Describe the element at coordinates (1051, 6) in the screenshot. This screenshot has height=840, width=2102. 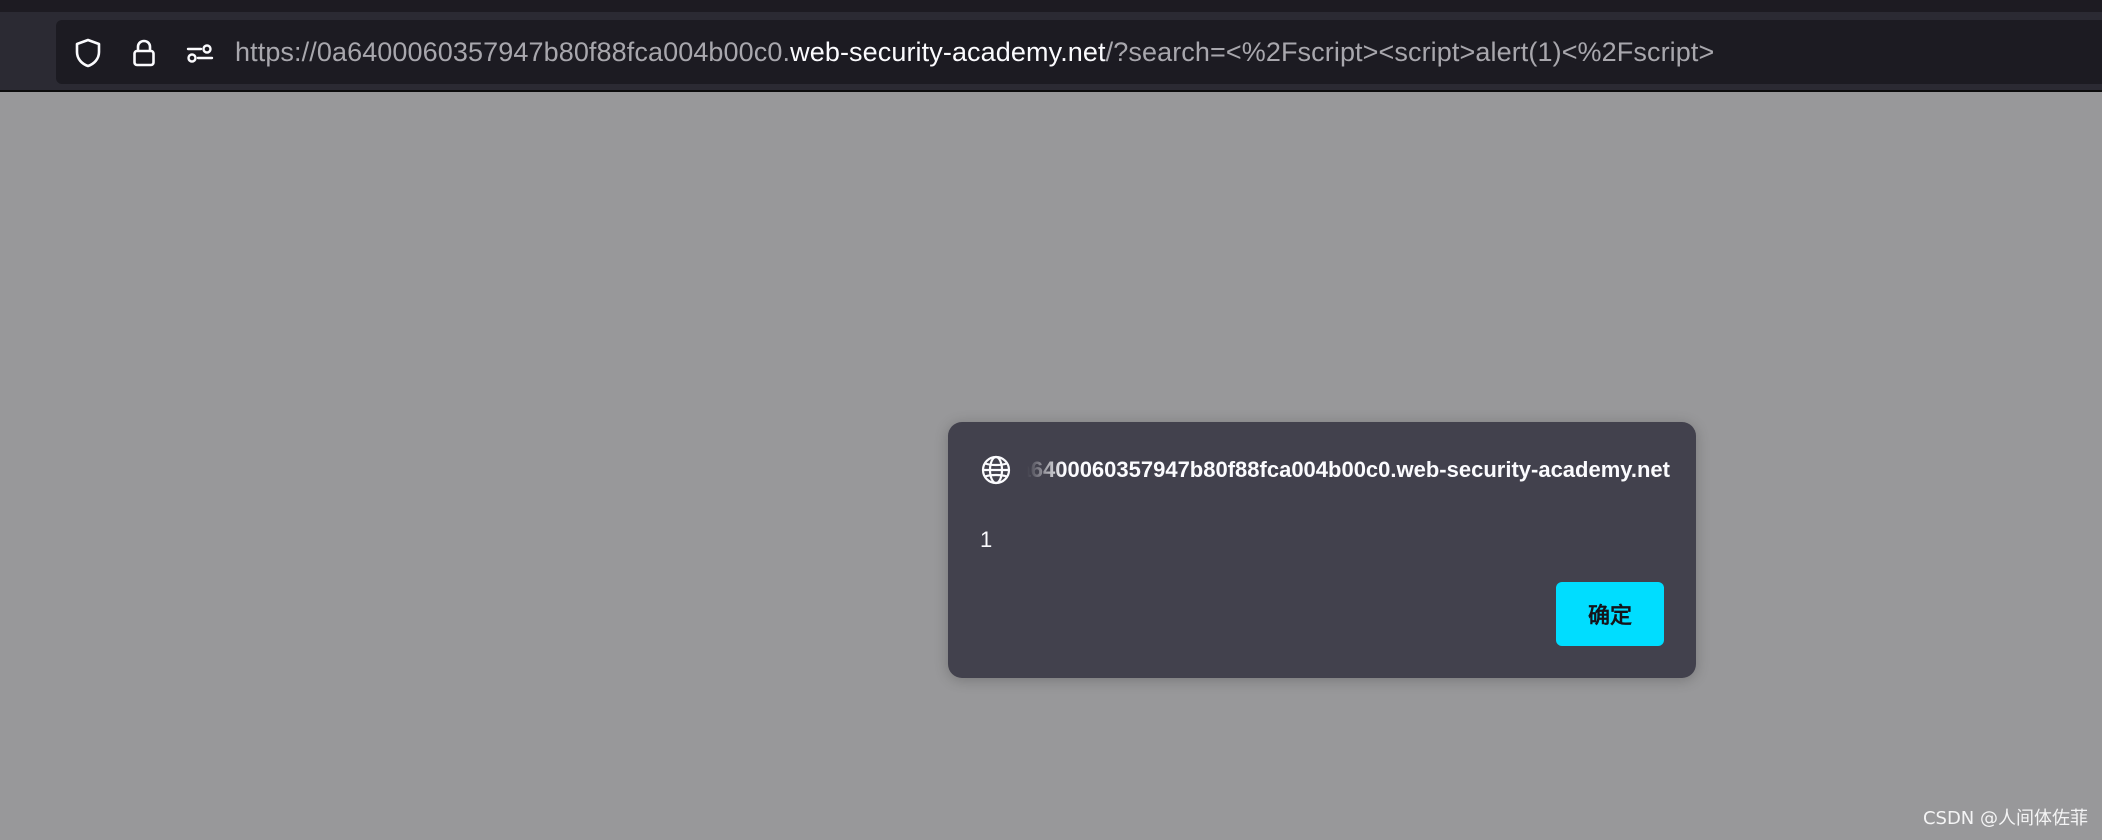
I see `window-top-strip` at that location.